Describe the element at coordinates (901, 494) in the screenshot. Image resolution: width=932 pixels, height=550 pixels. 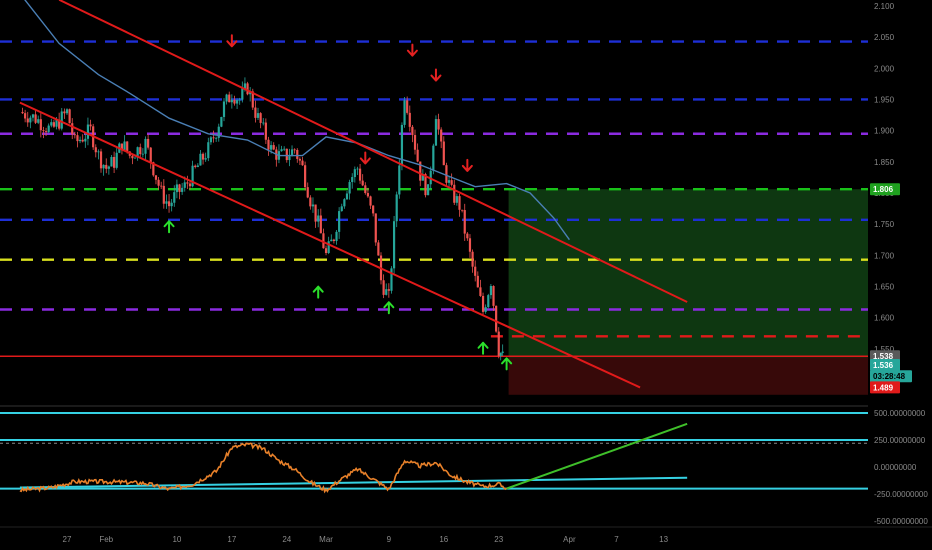
I see `oscillator-tick-3: -250.00000000` at that location.